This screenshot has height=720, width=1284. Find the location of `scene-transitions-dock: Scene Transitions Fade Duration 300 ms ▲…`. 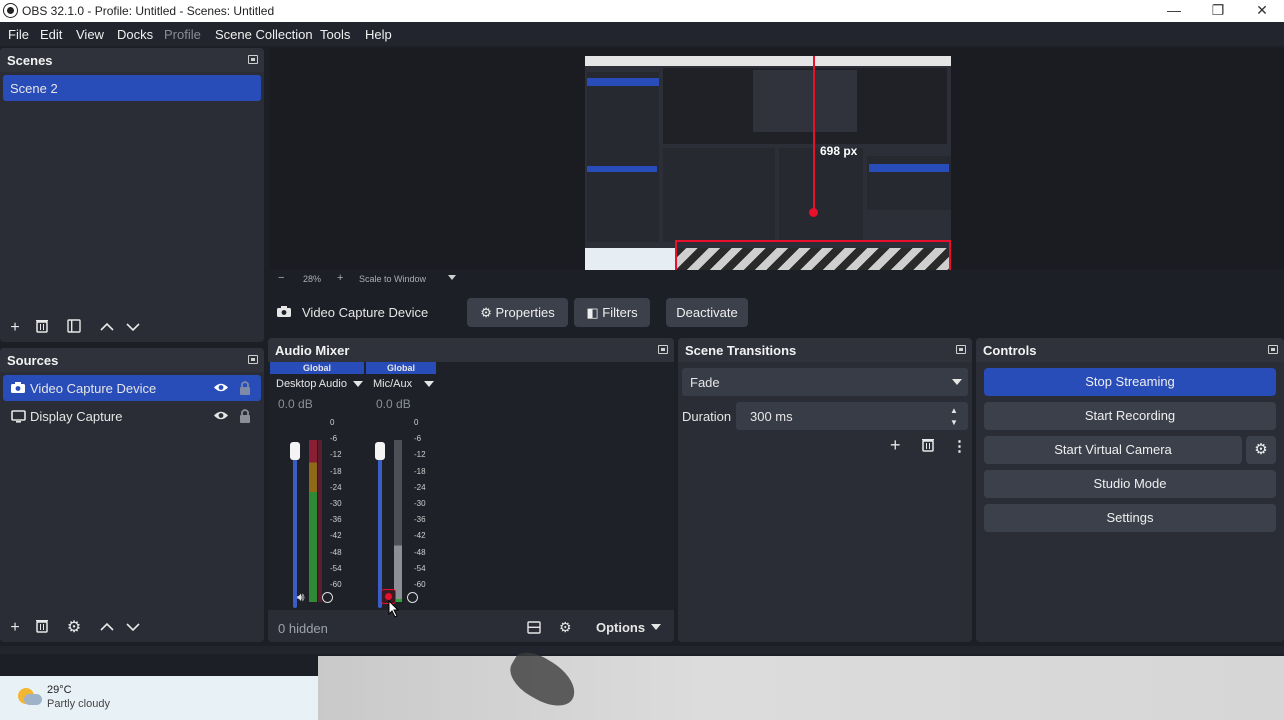

scene-transitions-dock: Scene Transitions Fade Duration 300 ms ▲… is located at coordinates (825, 490).